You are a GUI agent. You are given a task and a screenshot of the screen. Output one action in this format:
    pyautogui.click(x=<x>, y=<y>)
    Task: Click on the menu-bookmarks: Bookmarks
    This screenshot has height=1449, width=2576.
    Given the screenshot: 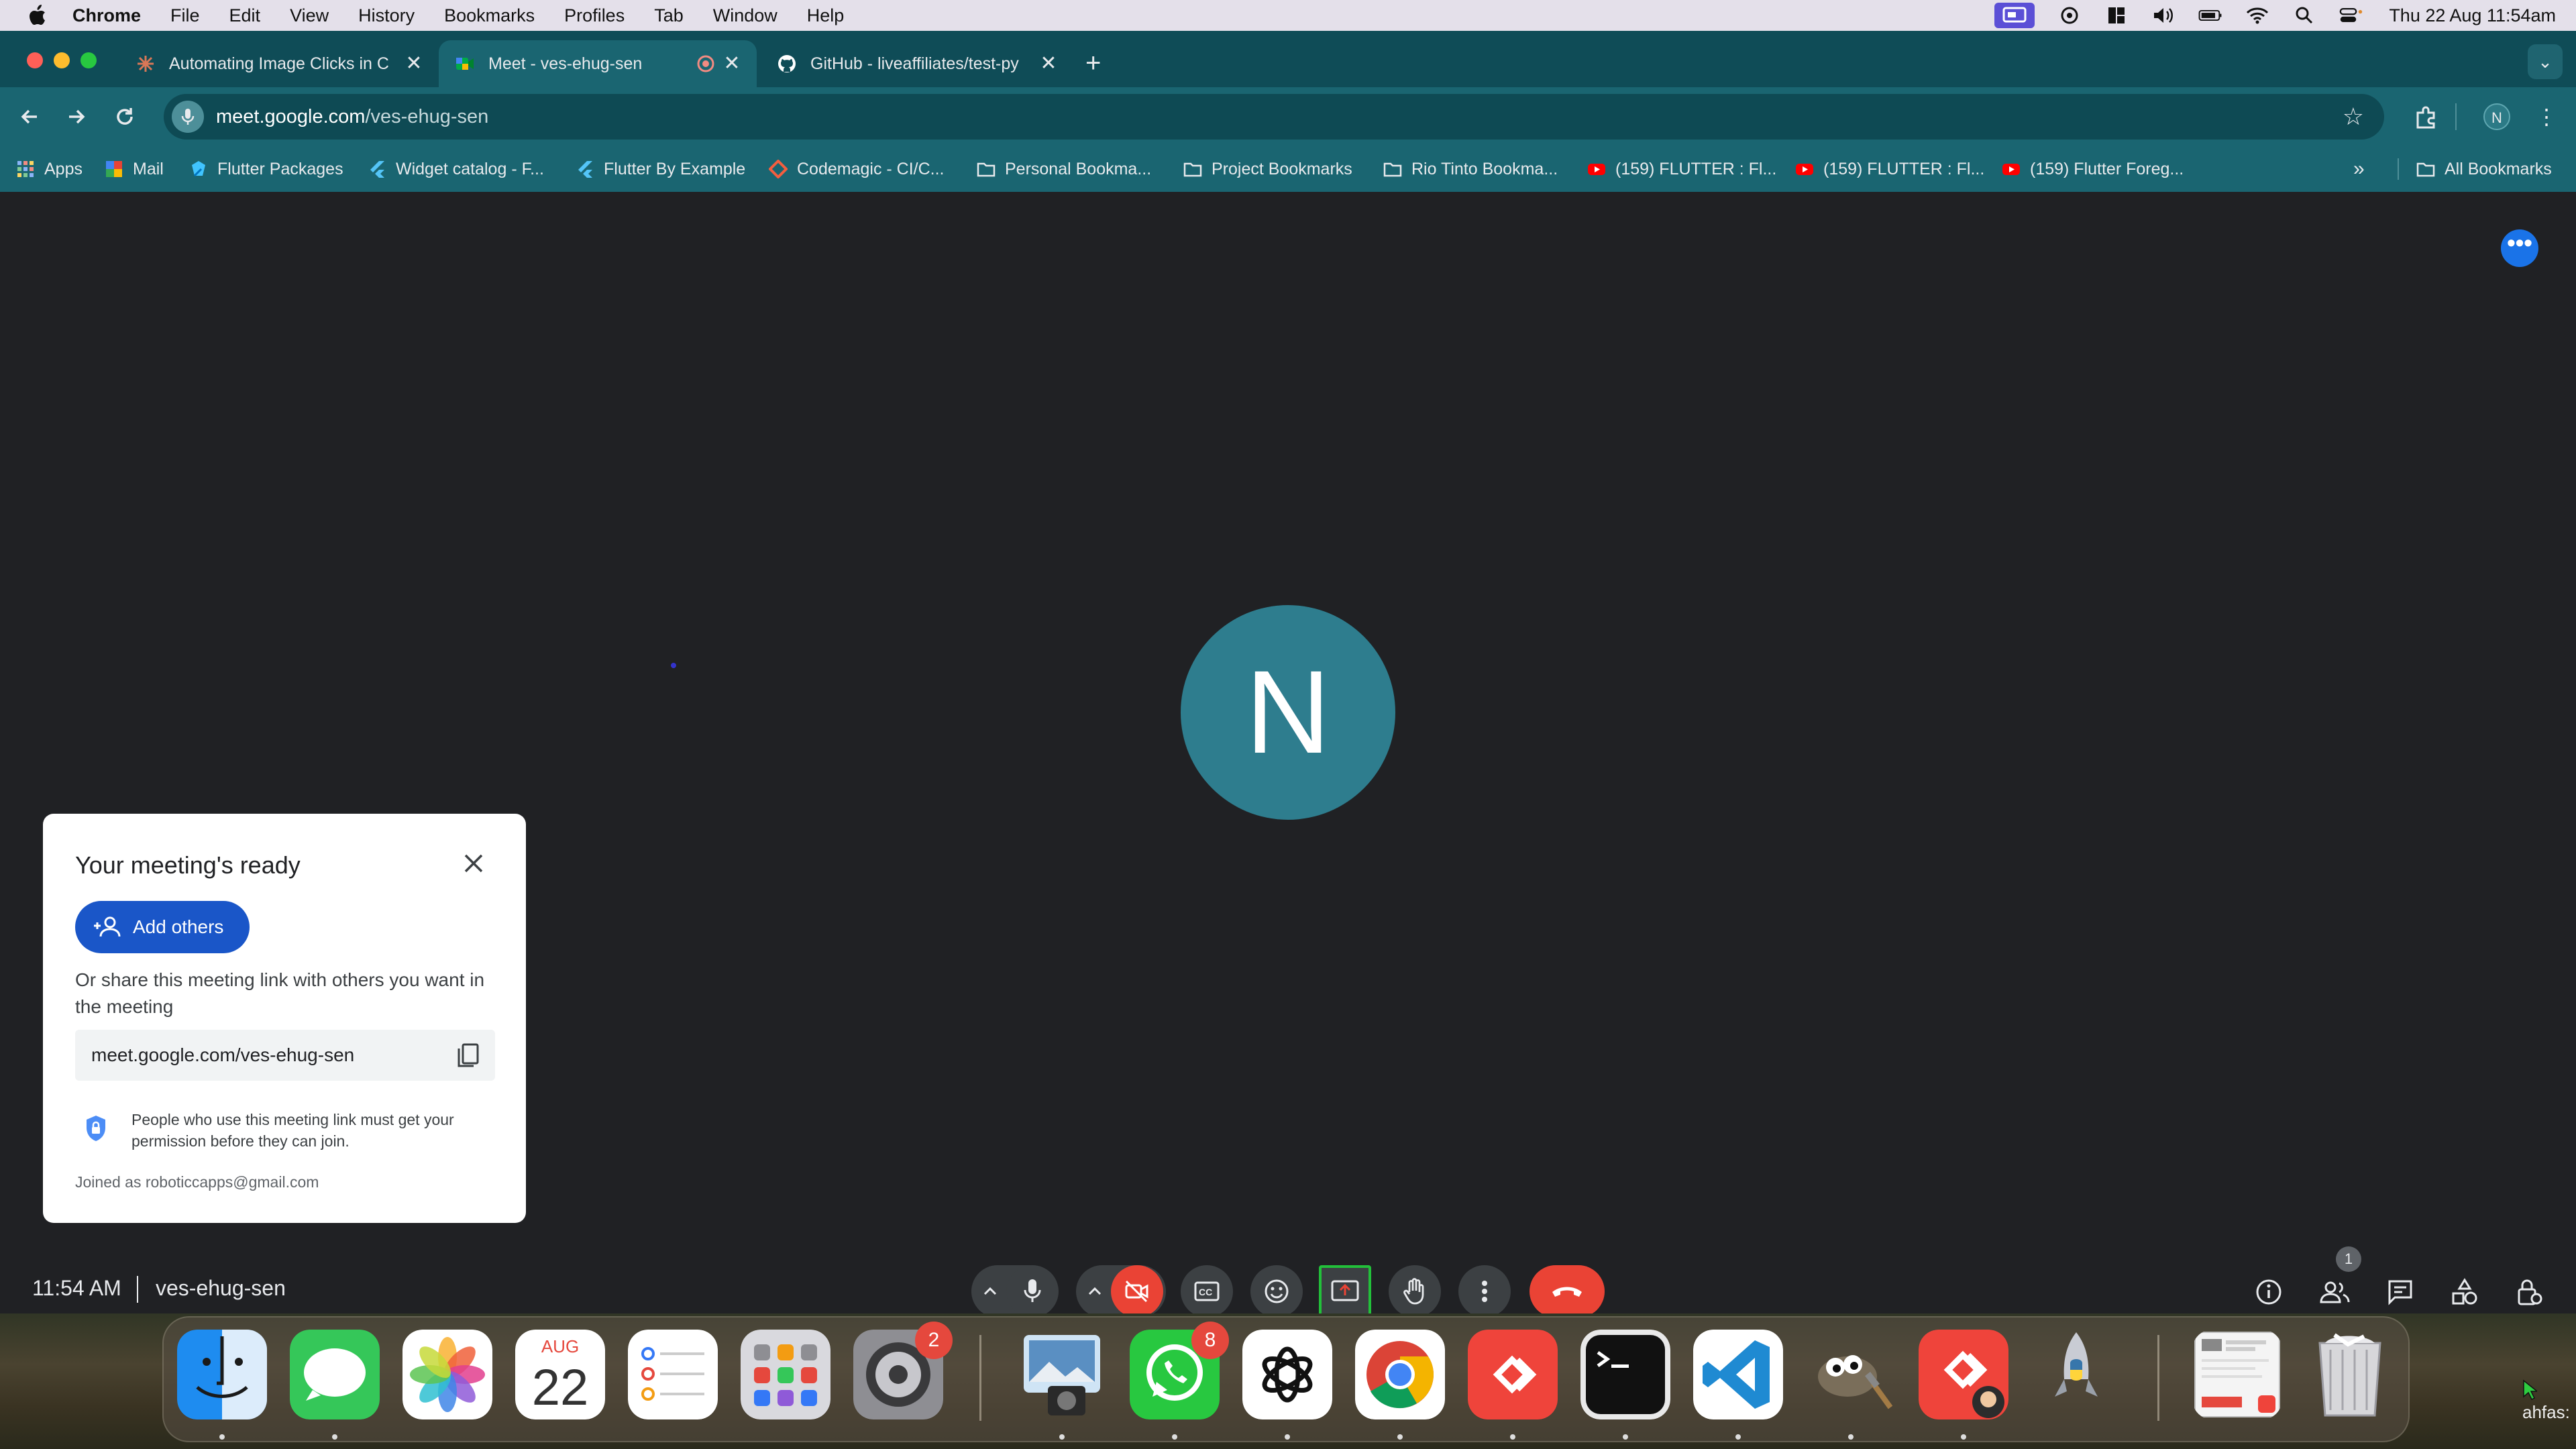 What is the action you would take?
    pyautogui.click(x=489, y=15)
    